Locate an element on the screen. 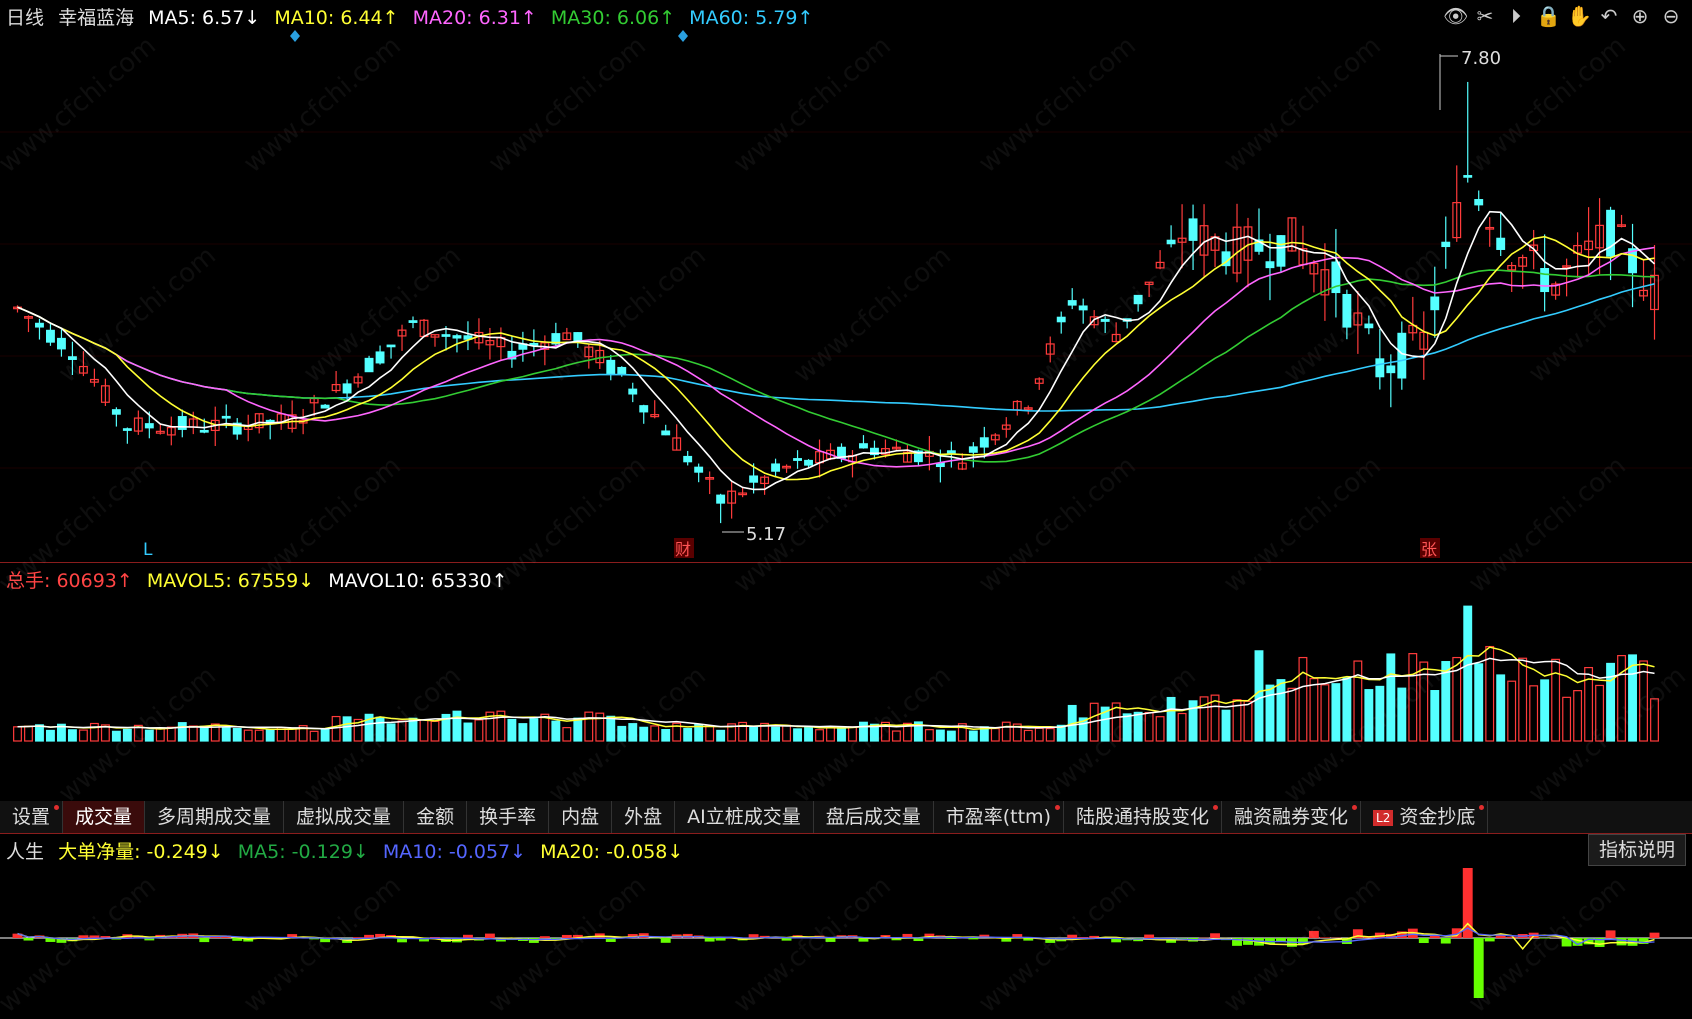 This screenshot has width=1692, height=1019. marker-zhang: 张 is located at coordinates (1429, 549).